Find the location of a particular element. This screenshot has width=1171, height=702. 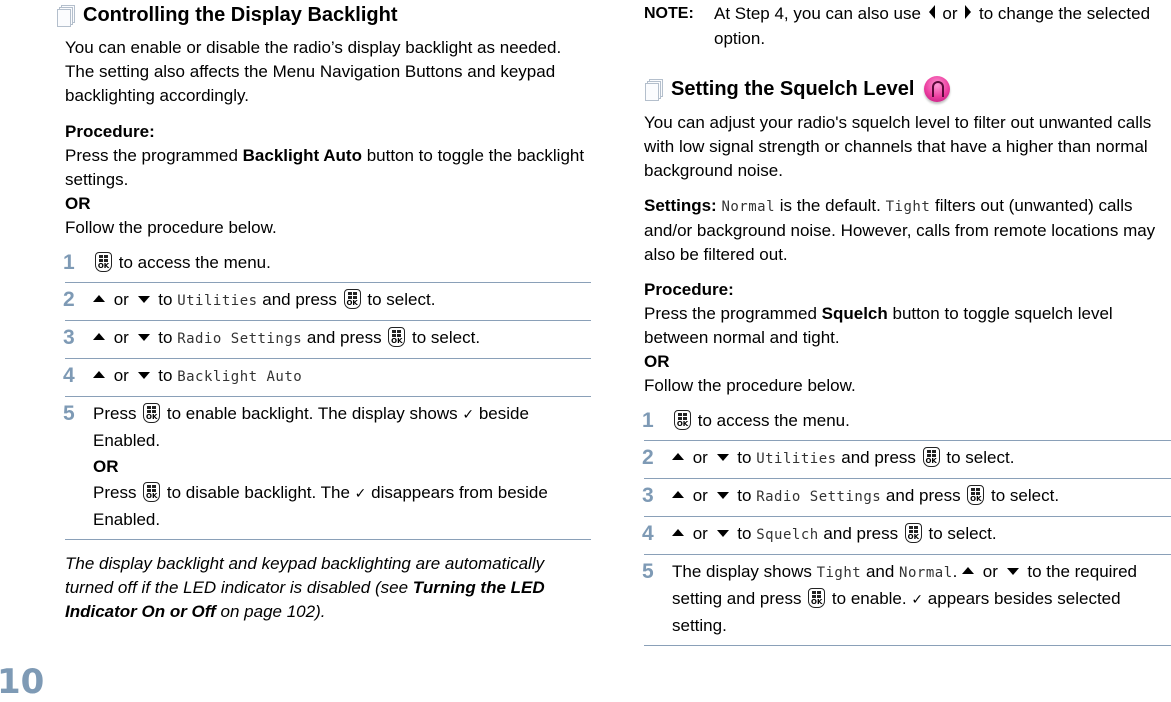

option-tight: Tight is located at coordinates (839, 573).